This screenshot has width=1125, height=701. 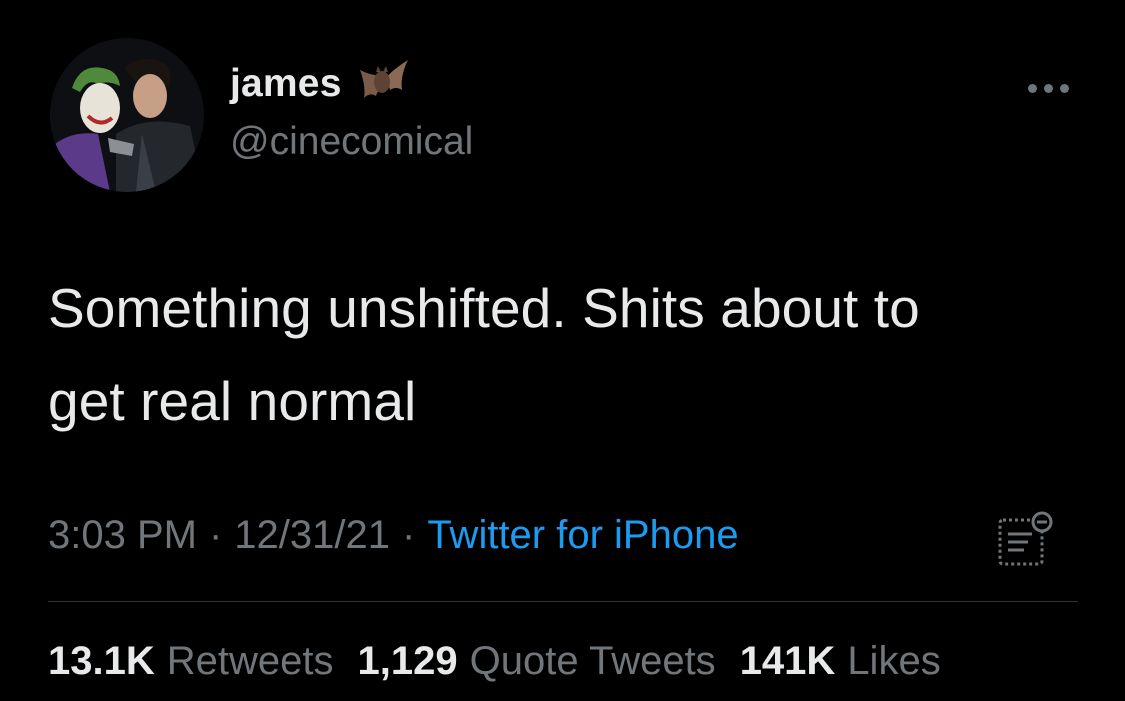 What do you see at coordinates (582, 535) in the screenshot?
I see `tweet-source-link: Twitter for iPhone` at bounding box center [582, 535].